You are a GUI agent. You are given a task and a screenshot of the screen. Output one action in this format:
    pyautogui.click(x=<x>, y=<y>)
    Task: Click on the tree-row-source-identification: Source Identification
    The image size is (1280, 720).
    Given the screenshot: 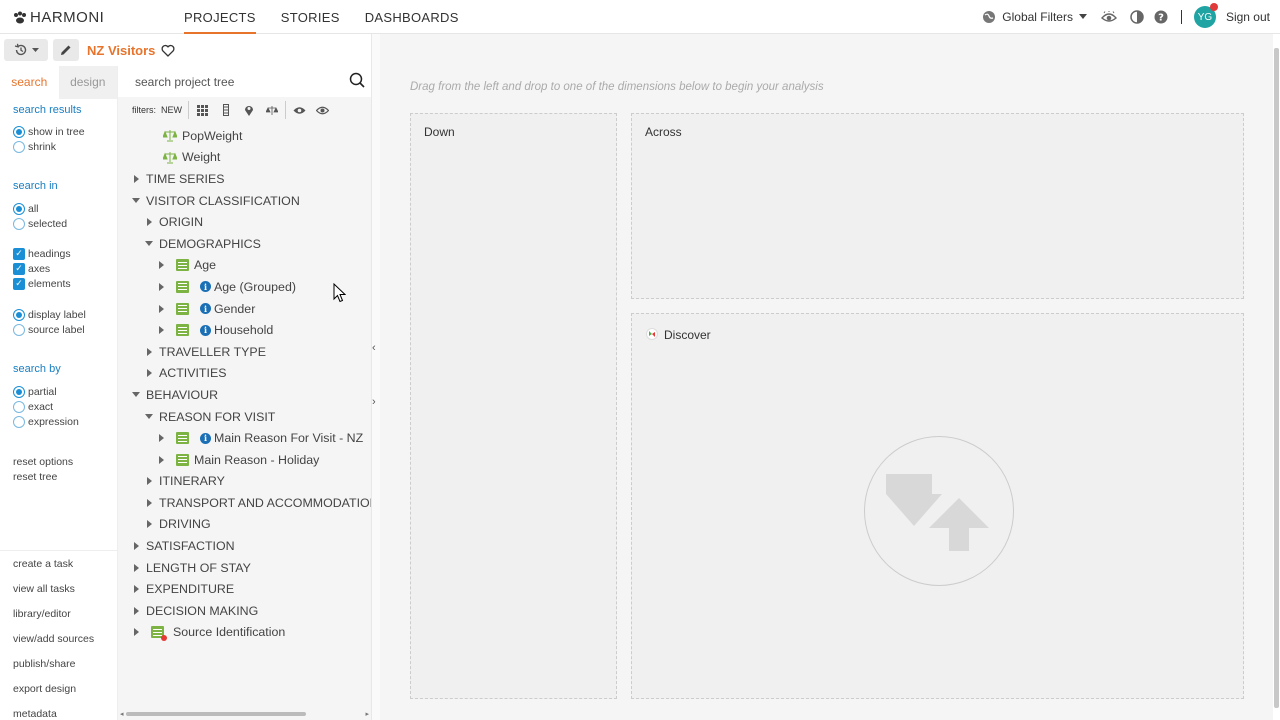 What is the action you would take?
    pyautogui.click(x=244, y=633)
    